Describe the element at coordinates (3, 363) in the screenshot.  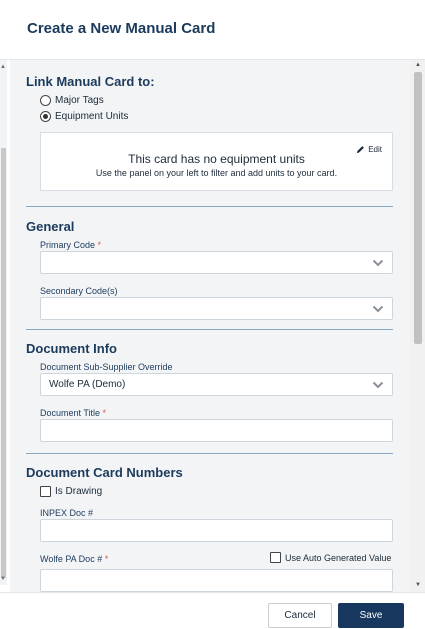
I see `left-scrollbar-thumb` at that location.